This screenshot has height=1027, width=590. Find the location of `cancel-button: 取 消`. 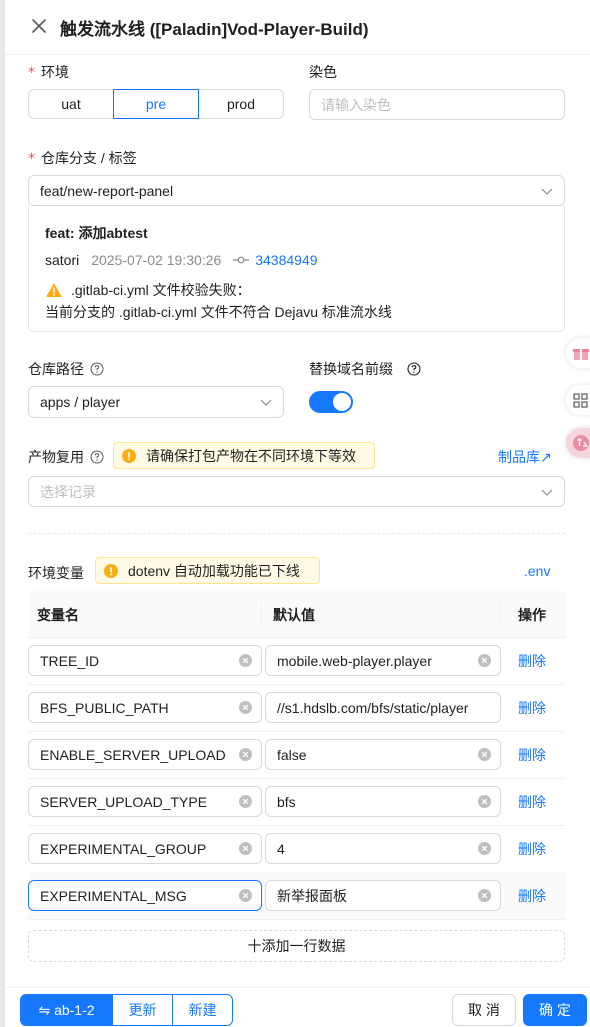

cancel-button: 取 消 is located at coordinates (484, 1010).